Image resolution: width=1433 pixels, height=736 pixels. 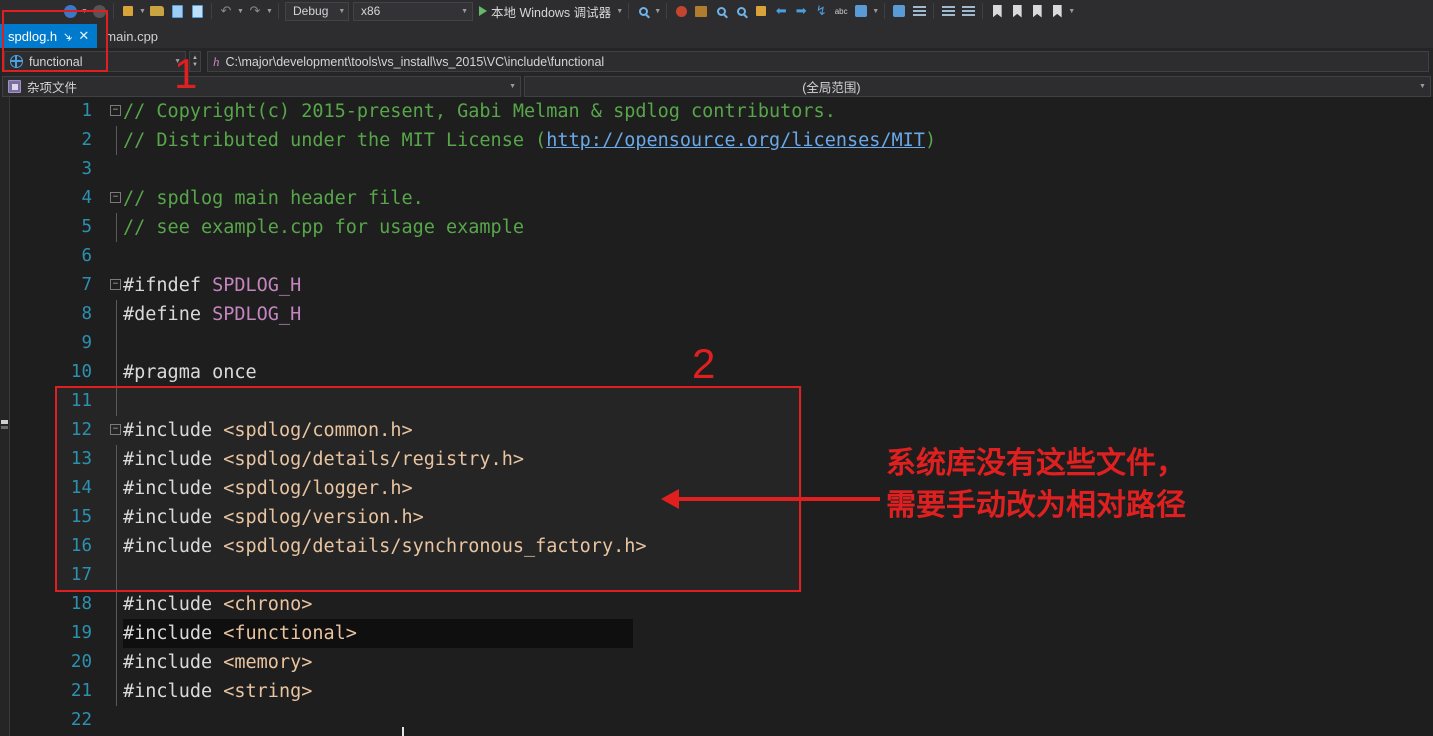 I want to click on line-number: 5, so click(x=86, y=227).